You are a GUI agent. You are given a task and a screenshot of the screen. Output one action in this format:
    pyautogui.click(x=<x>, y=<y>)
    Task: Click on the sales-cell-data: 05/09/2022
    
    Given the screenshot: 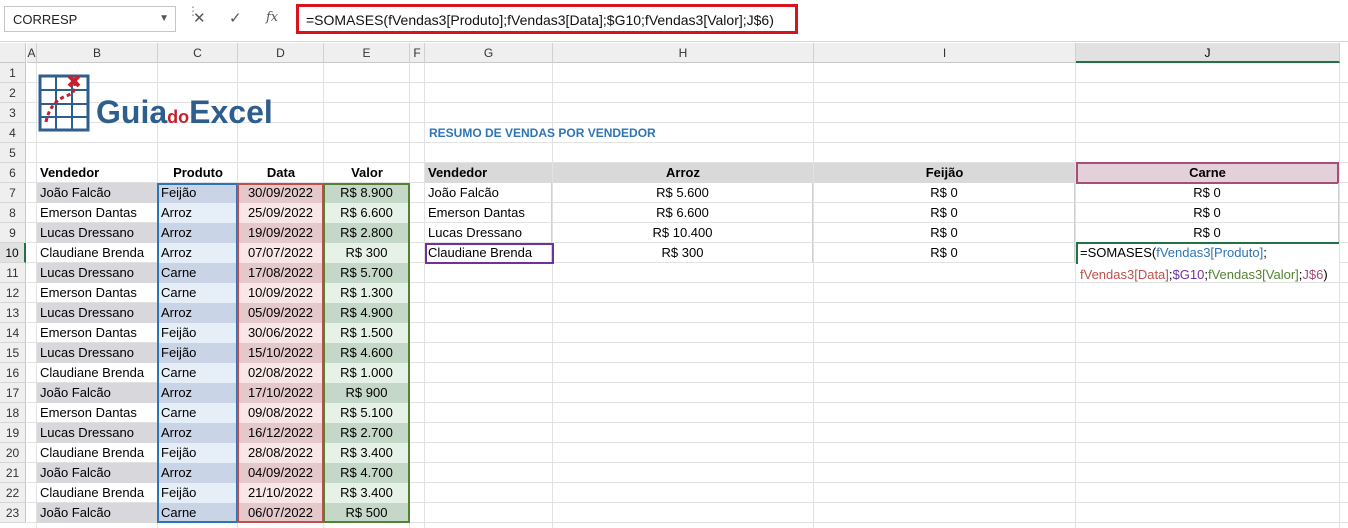 What is the action you would take?
    pyautogui.click(x=280, y=313)
    